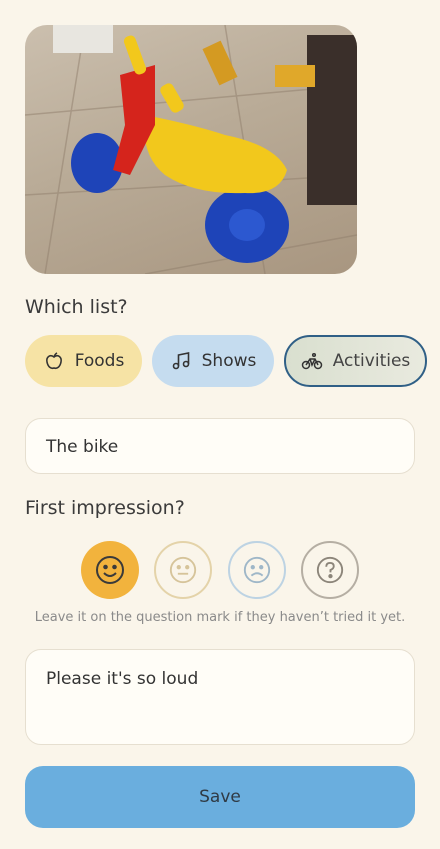 Image resolution: width=440 pixels, height=849 pixels. I want to click on happy-face-button, so click(110, 570).